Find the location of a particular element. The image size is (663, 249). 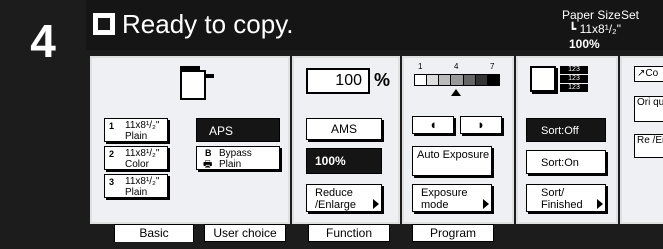

sort-doc-icon is located at coordinates (543, 79).